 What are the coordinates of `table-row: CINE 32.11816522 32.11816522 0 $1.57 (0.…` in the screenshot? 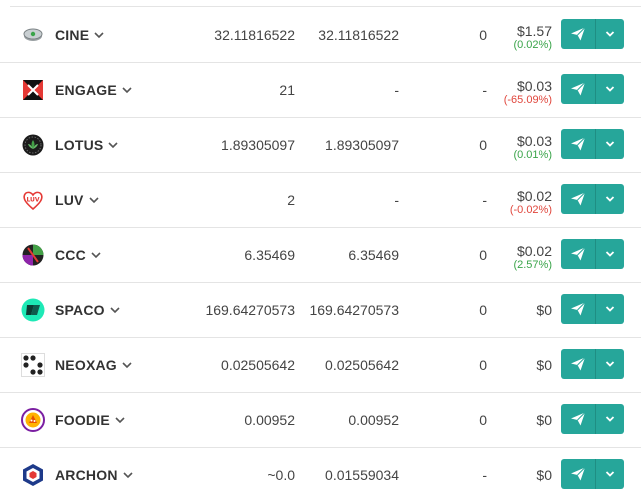 It's located at (320, 35).